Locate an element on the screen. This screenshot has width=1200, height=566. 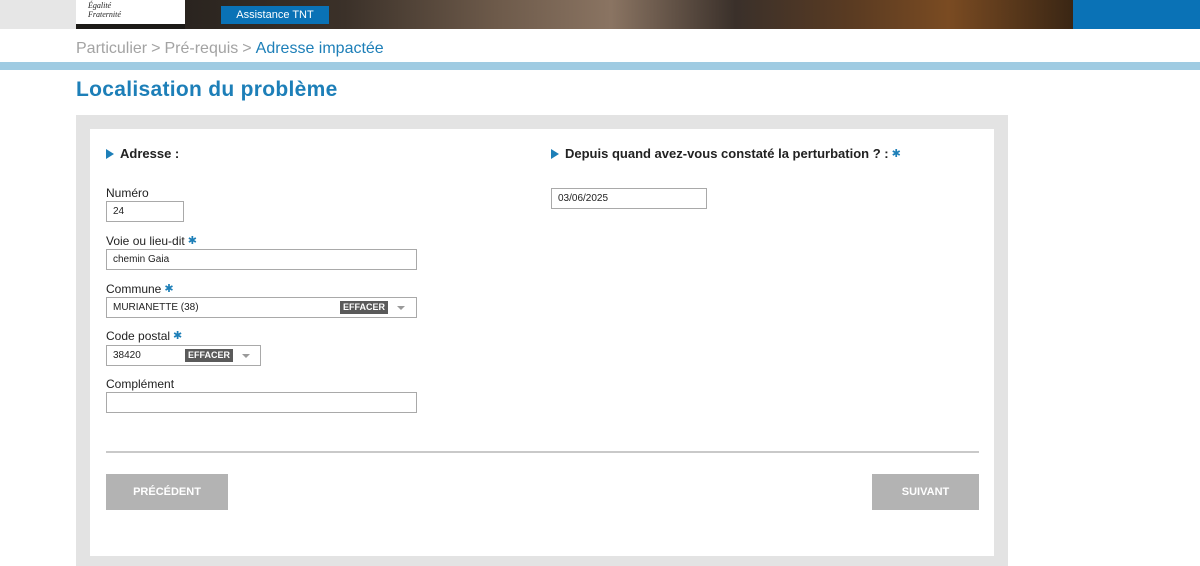
previous-button: PRÉCÉDENT is located at coordinates (167, 492).